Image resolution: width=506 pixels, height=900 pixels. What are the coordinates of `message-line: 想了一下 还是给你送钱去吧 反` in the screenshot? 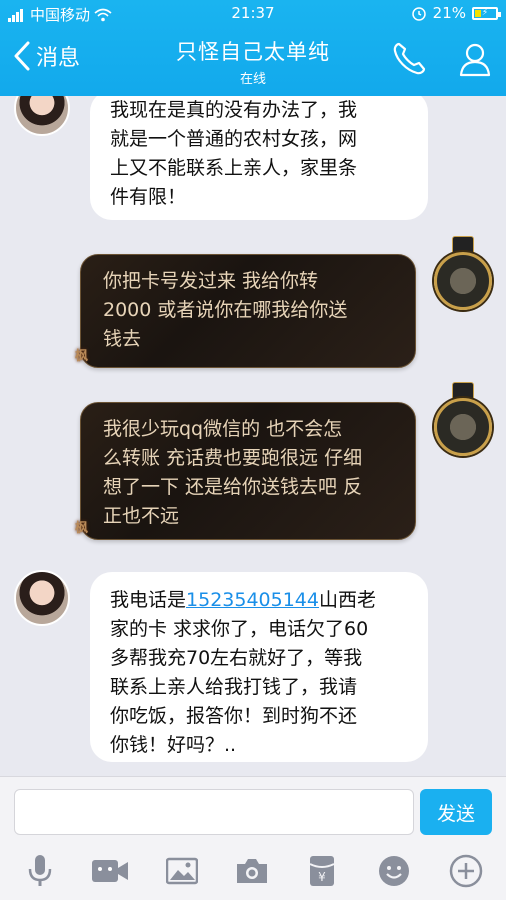 It's located at (233, 487).